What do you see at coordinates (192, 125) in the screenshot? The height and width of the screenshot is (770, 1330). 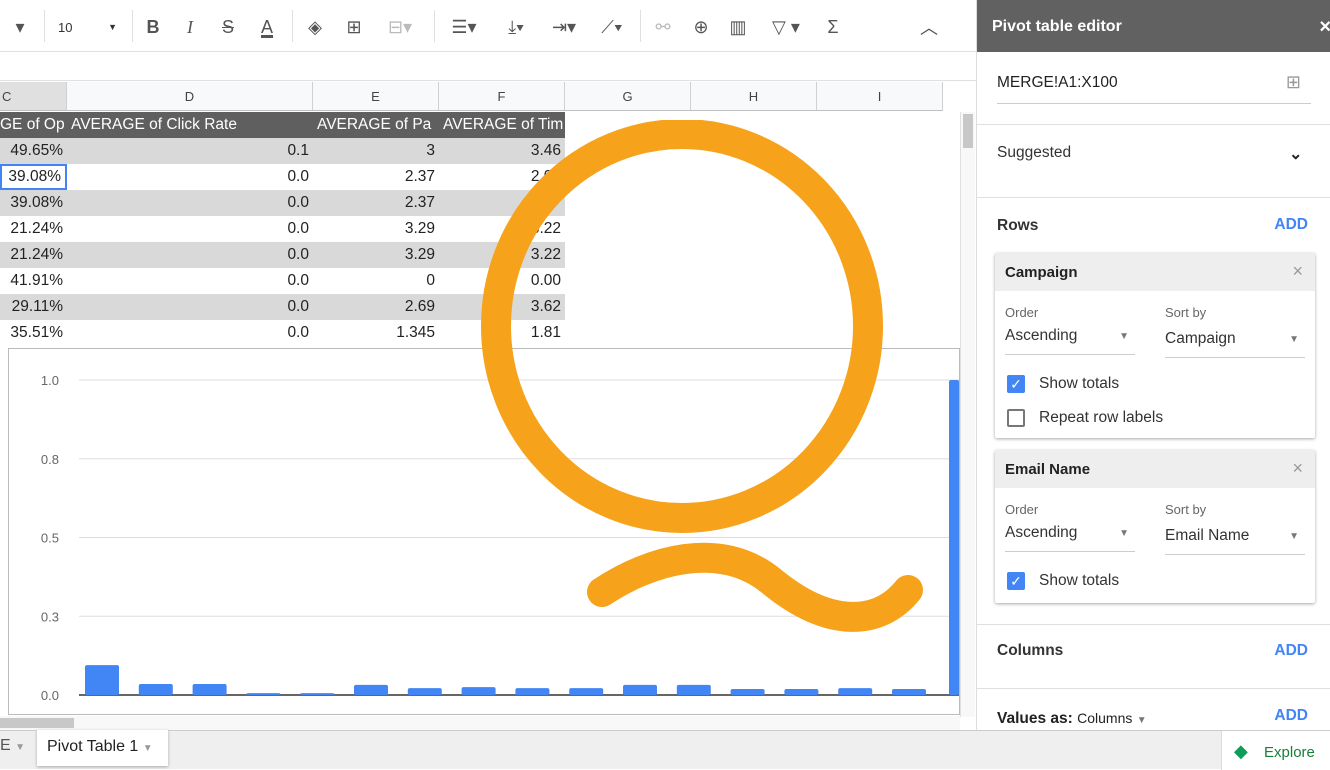 I see `pivot-header-cell: AVERAGE of Click Rate` at bounding box center [192, 125].